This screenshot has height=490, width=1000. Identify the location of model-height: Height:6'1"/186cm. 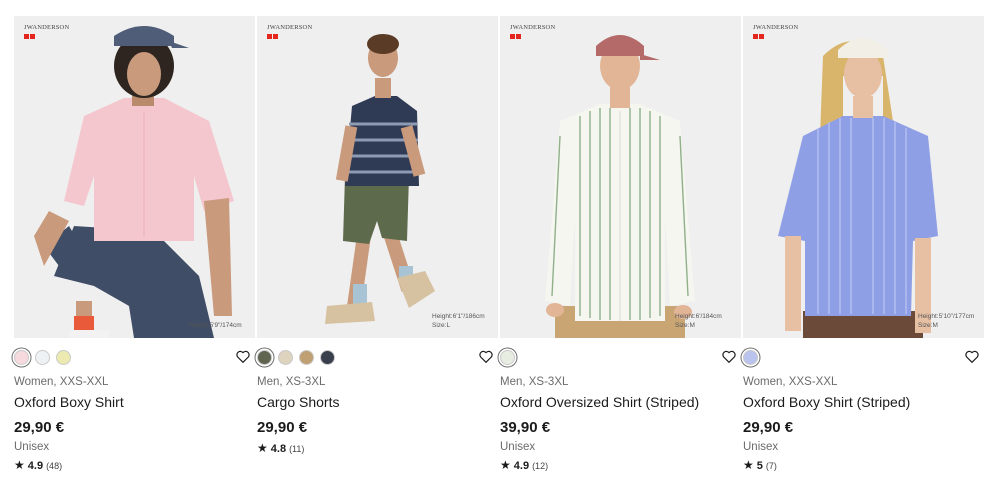
(458, 316).